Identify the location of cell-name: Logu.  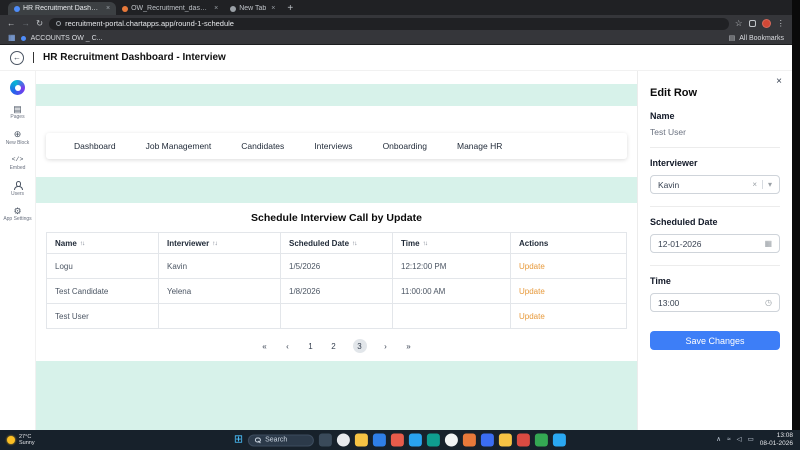
(103, 266).